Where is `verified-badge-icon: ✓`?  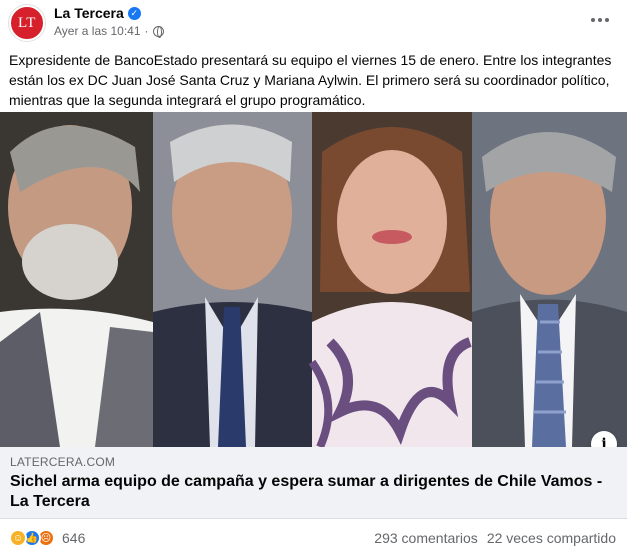
verified-badge-icon: ✓ is located at coordinates (134, 13).